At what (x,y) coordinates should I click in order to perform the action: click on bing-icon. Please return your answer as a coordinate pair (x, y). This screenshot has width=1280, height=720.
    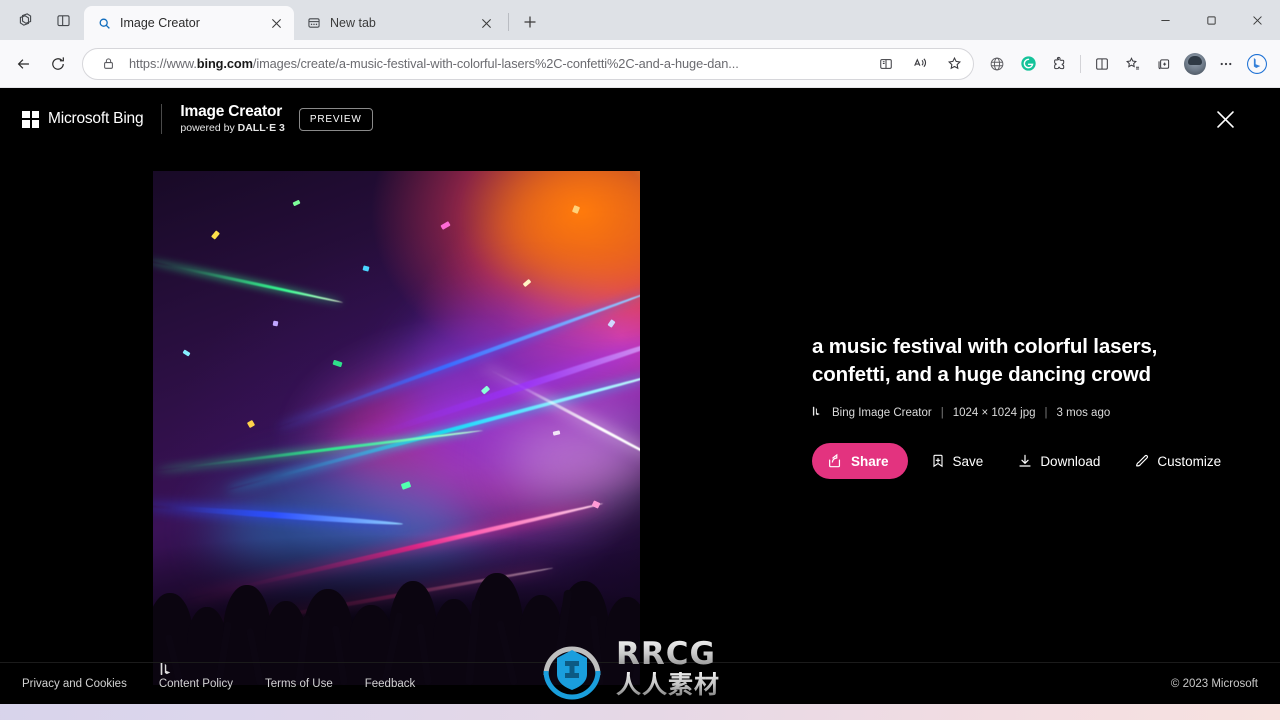
    Looking at the image, I should click on (817, 412).